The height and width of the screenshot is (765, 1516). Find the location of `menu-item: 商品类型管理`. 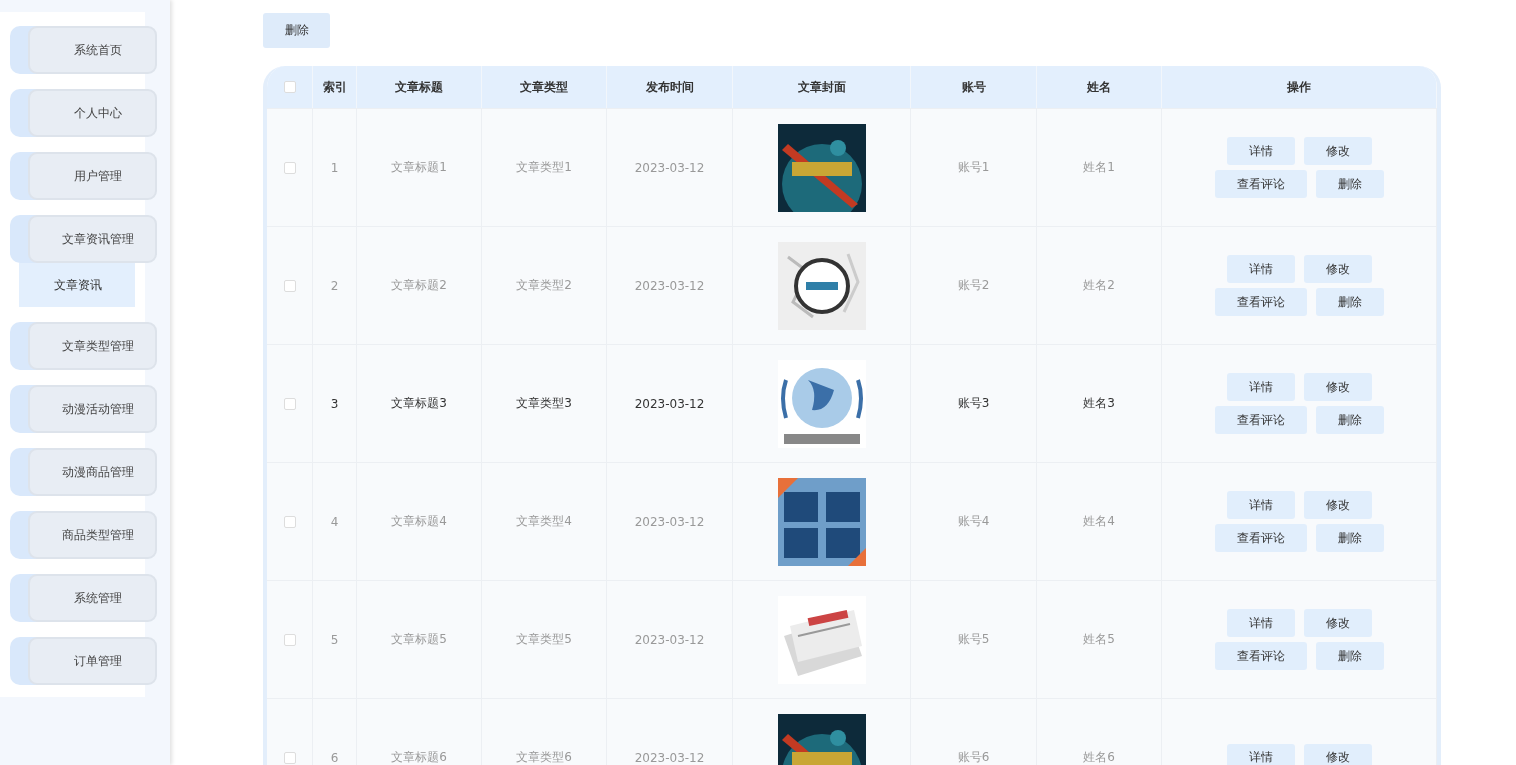

menu-item: 商品类型管理 is located at coordinates (92, 535).